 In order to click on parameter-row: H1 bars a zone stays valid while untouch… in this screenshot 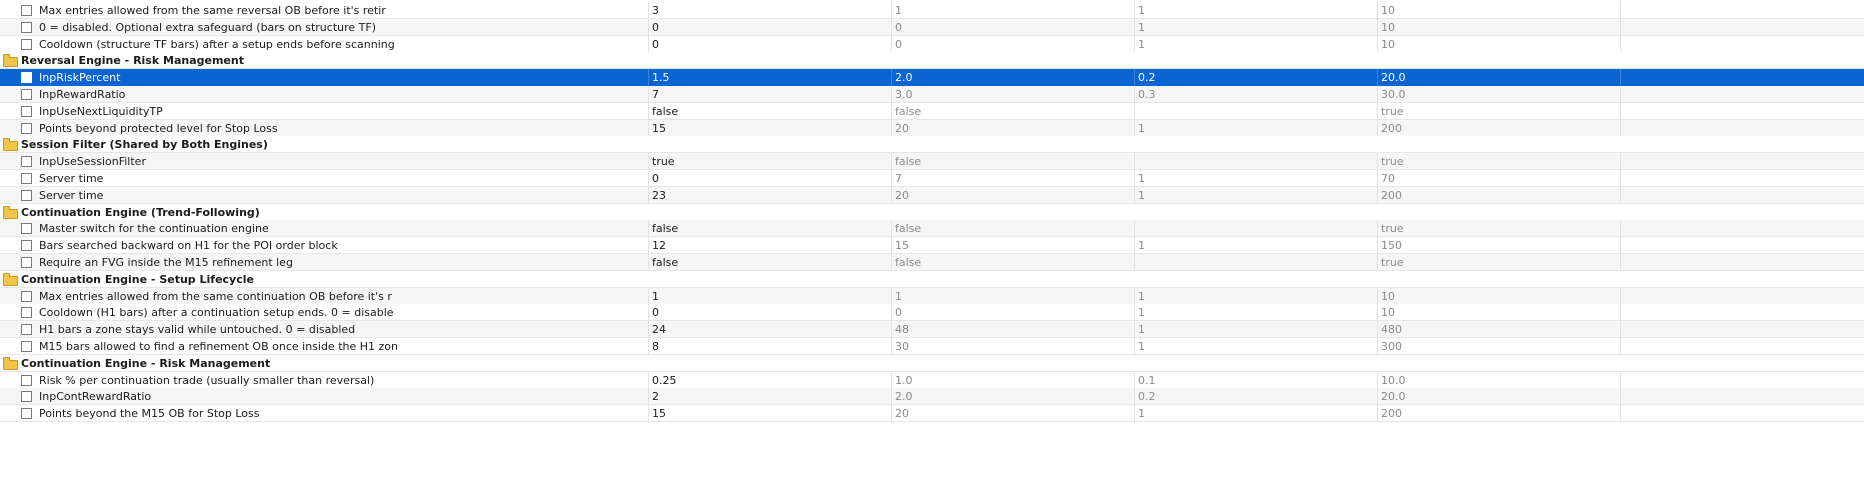, I will do `click(932, 330)`.